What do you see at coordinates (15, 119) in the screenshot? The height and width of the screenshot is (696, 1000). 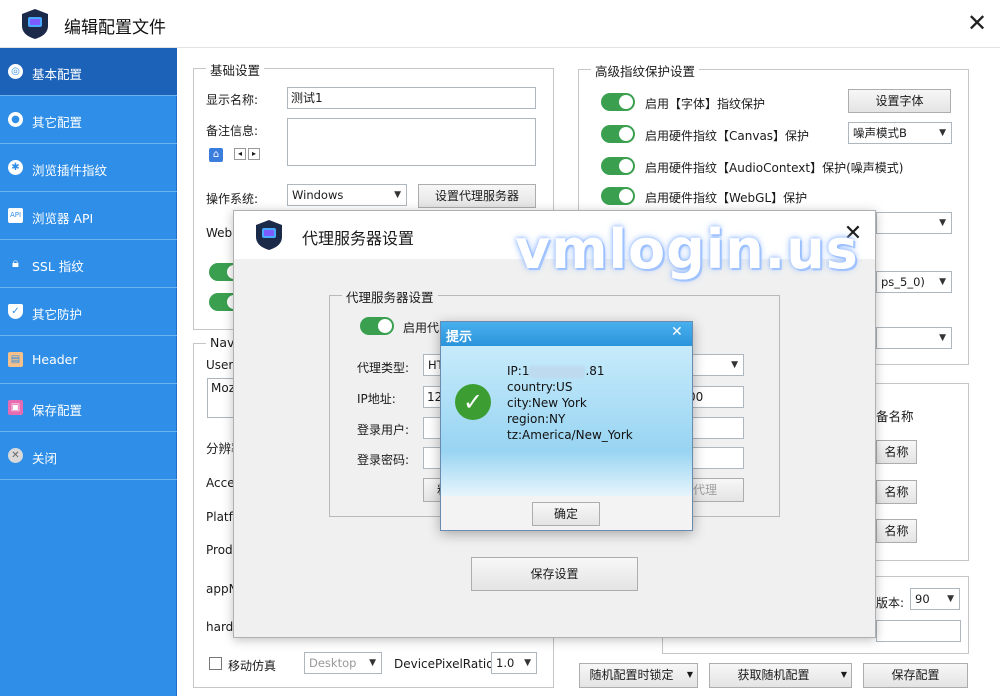 I see `chrome-icon: ●` at bounding box center [15, 119].